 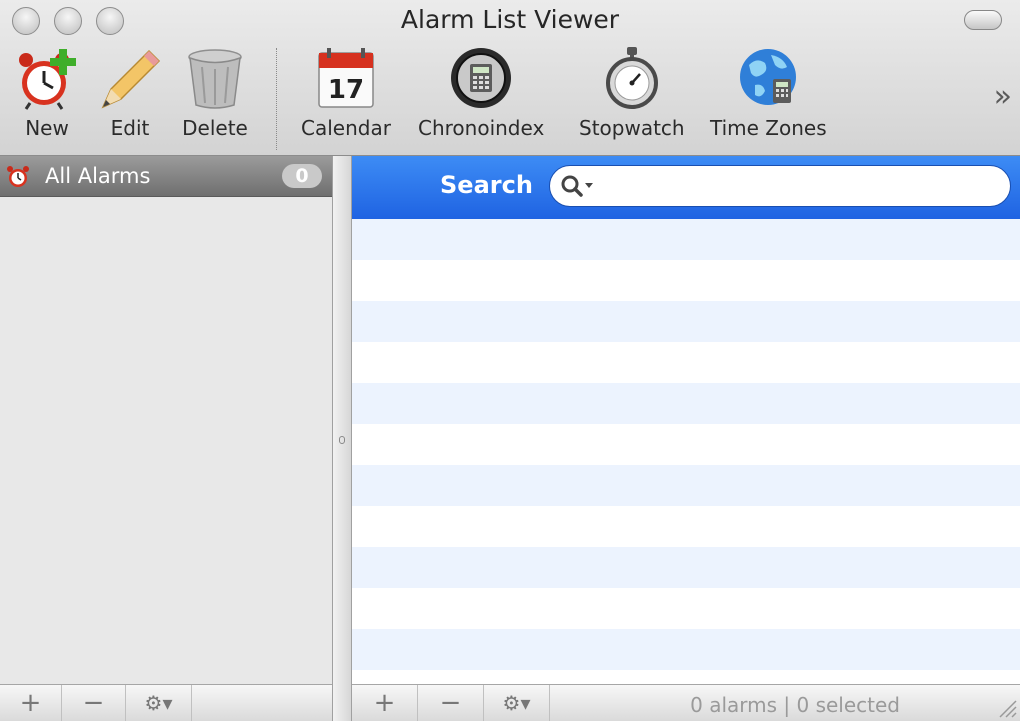 I want to click on new-button: New, so click(x=47, y=92).